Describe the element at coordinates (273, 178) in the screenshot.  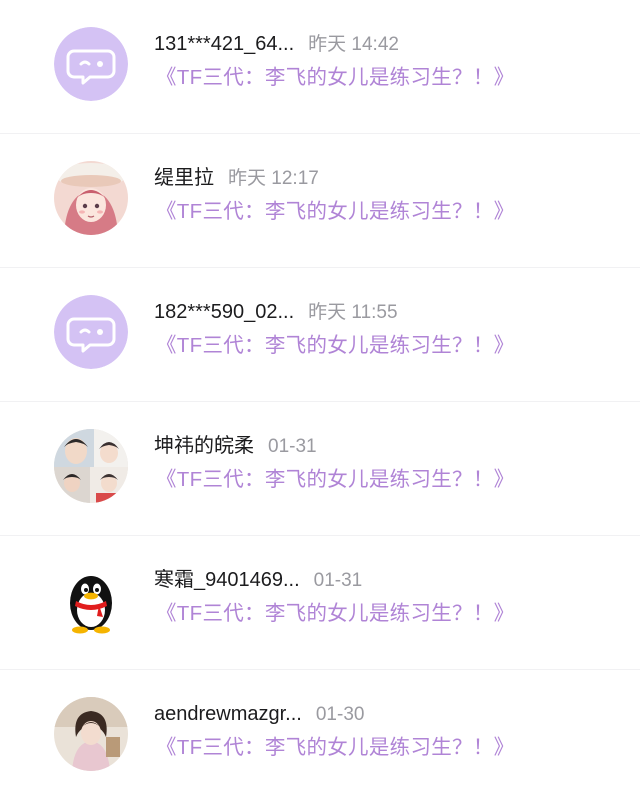
I see `timestamp: 昨天 12:17` at that location.